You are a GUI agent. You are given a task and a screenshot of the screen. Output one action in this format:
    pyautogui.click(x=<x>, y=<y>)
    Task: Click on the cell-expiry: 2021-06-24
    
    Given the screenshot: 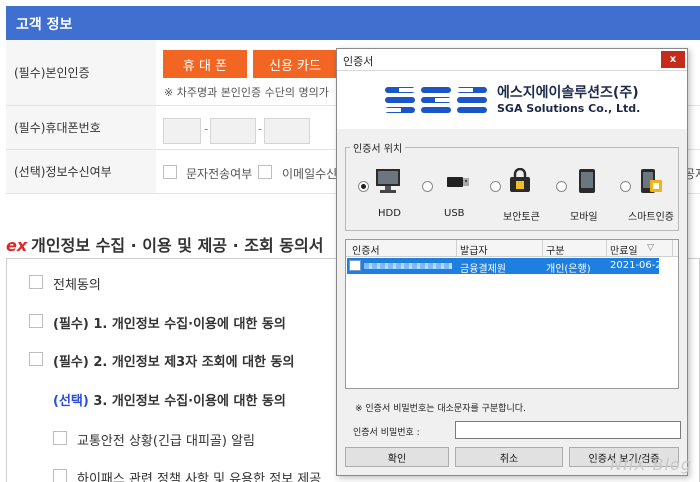 What is the action you would take?
    pyautogui.click(x=639, y=265)
    